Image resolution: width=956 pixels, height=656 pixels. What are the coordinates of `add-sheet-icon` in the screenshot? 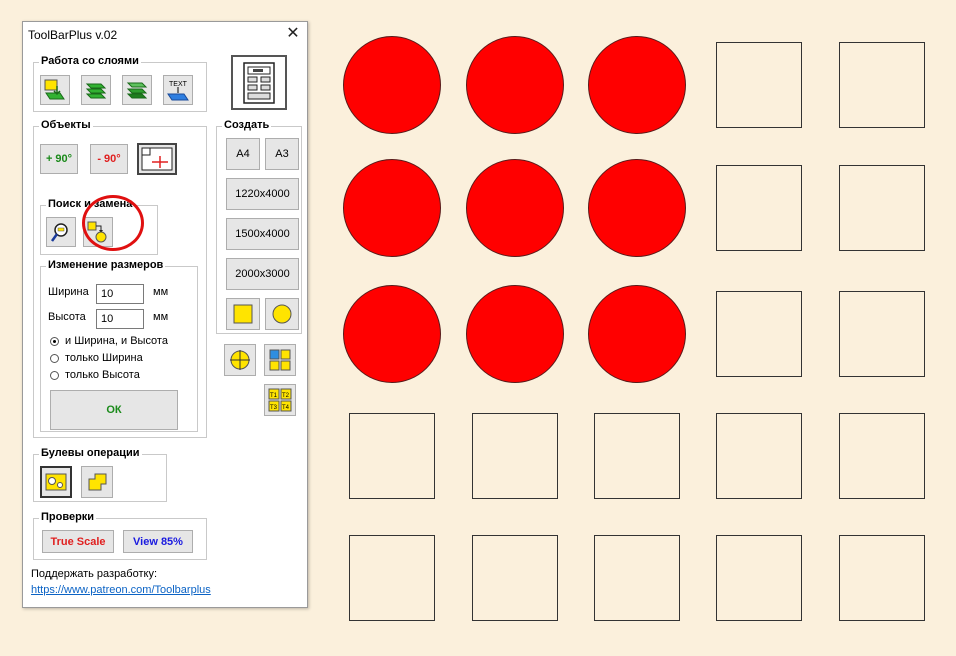 It's located at (157, 159).